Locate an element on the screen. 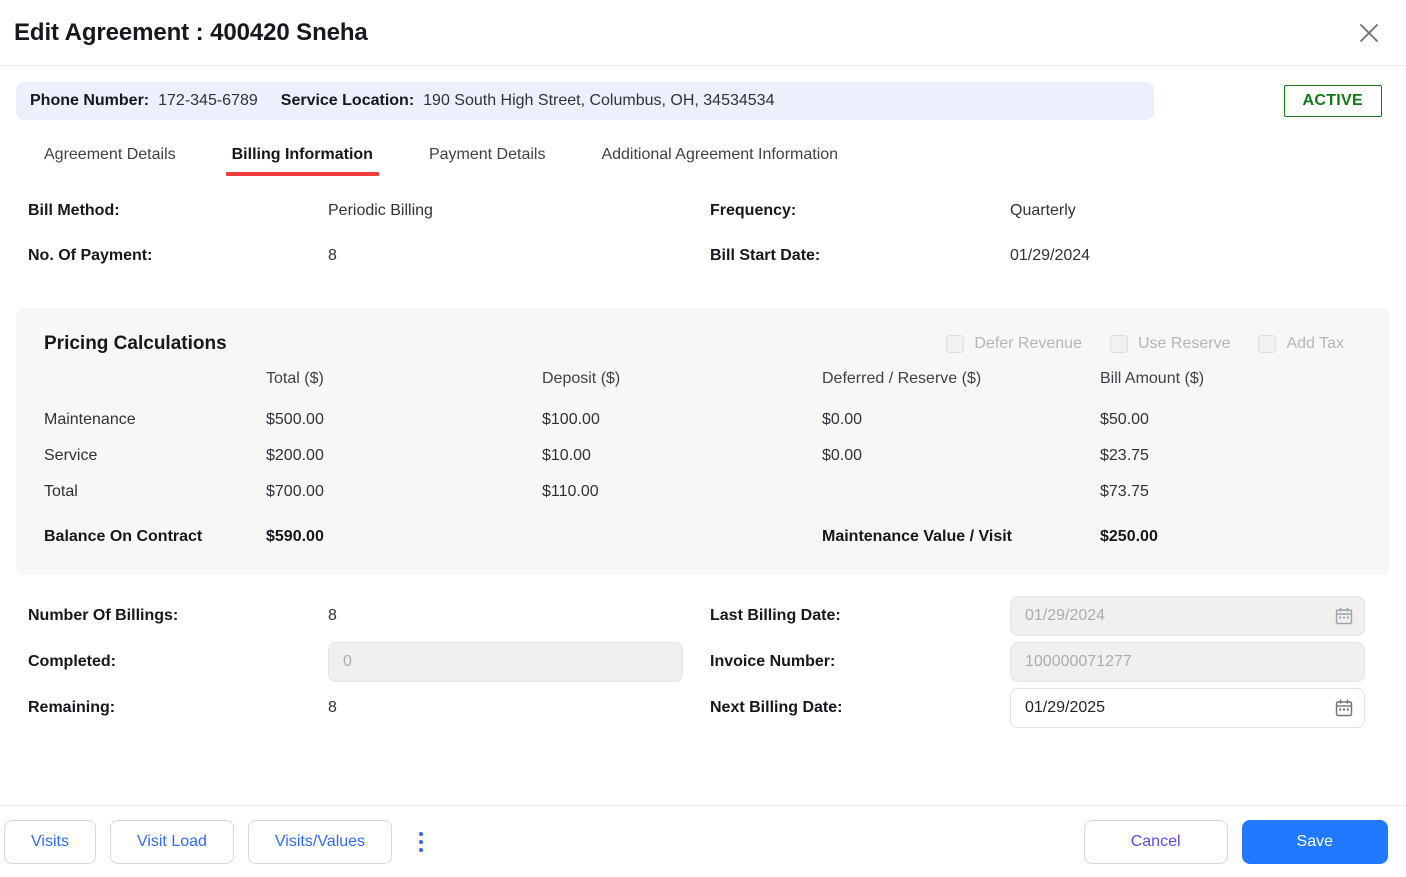  no-of-payment-label: No. Of Payment: is located at coordinates (90, 255).